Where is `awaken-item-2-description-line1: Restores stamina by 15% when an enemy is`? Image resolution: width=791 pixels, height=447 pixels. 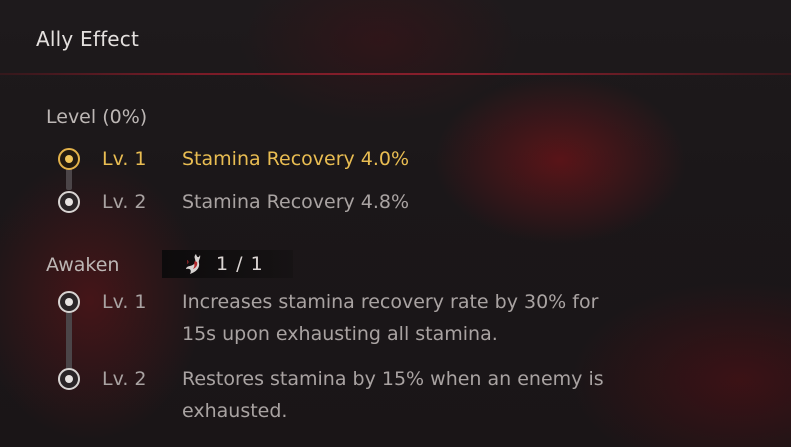
awaken-item-2-description-line1: Restores stamina by 15% when an enemy is is located at coordinates (393, 379).